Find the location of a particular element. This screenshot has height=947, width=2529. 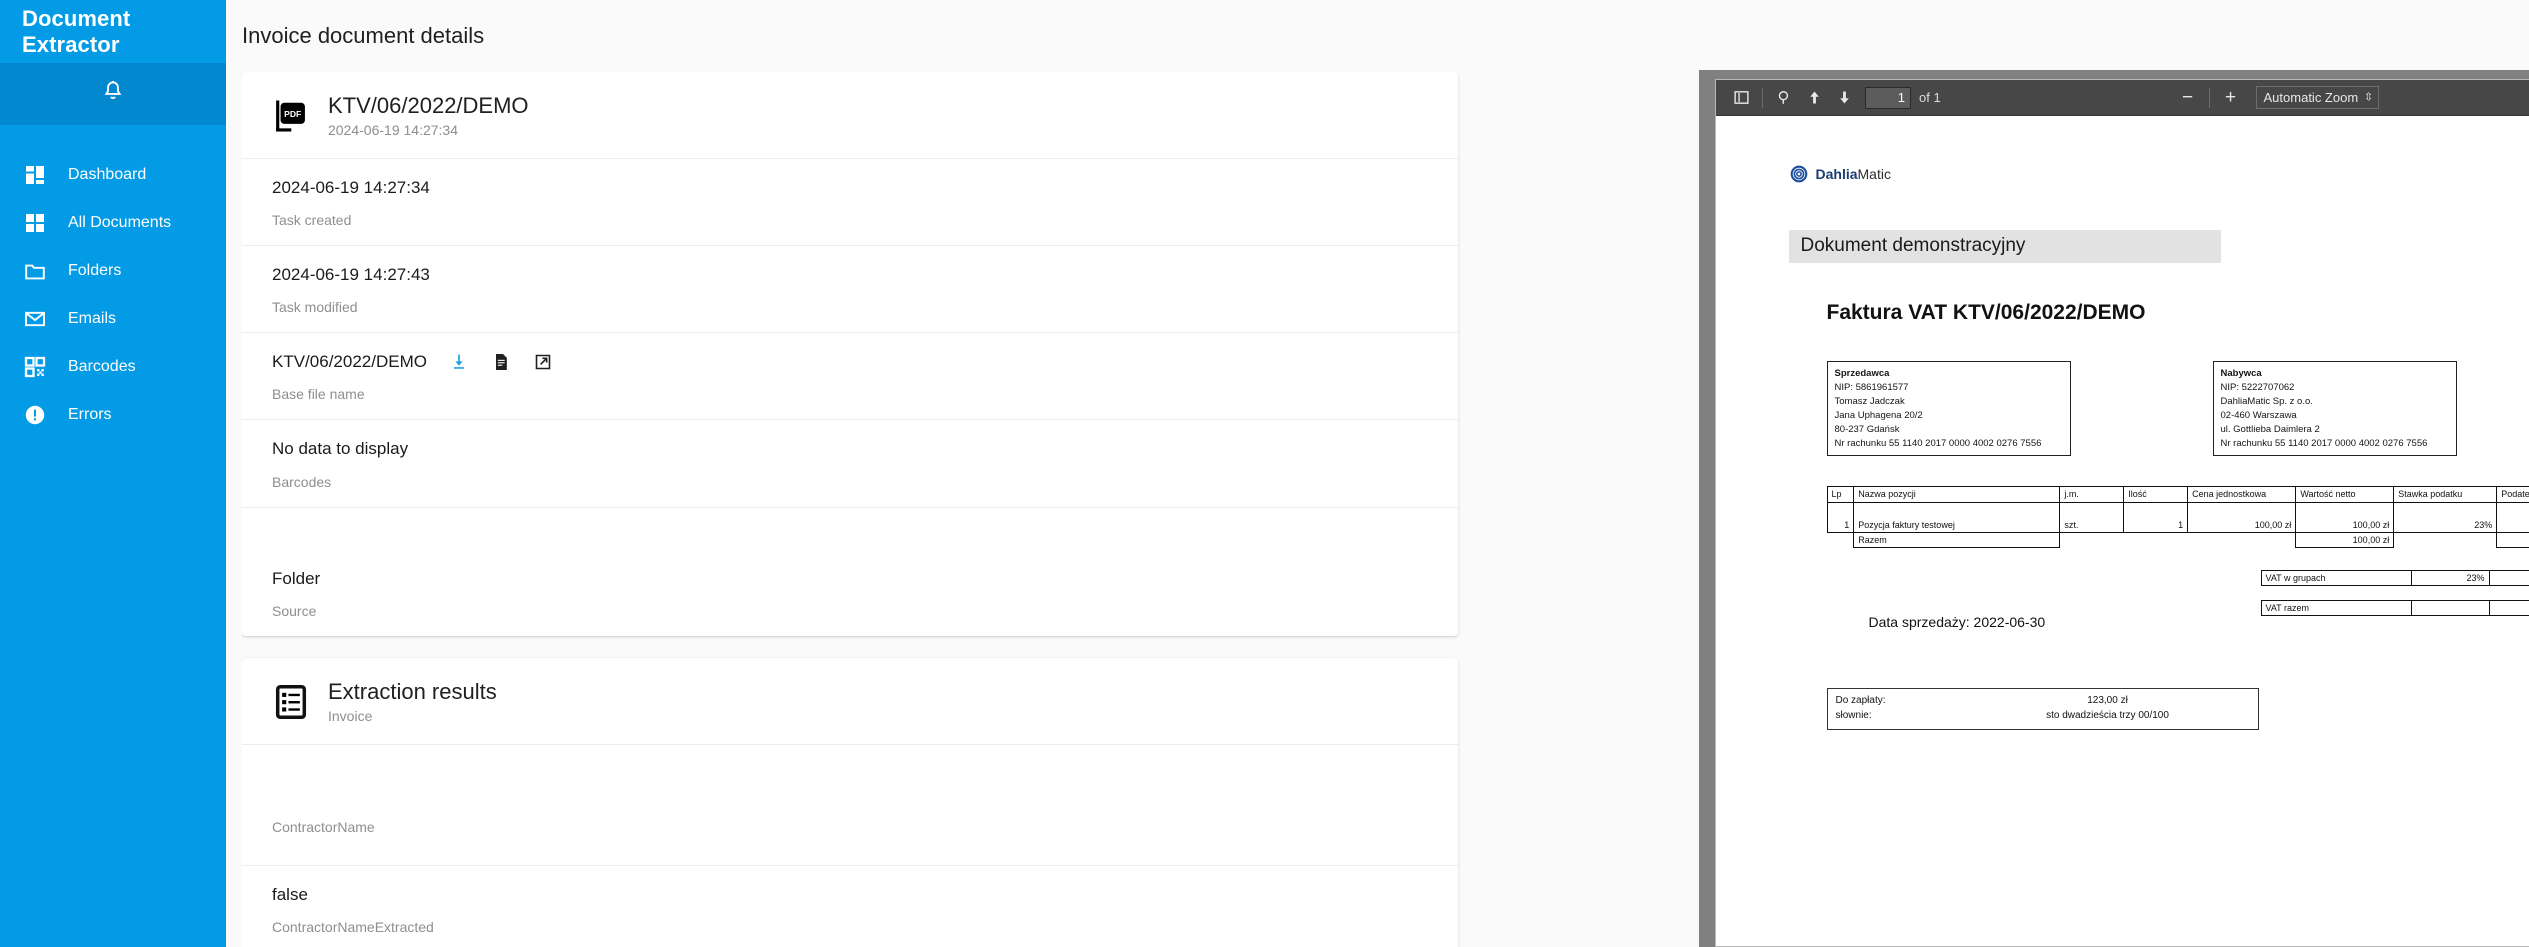

sidebar-item-errors: Errors is located at coordinates (113, 415).